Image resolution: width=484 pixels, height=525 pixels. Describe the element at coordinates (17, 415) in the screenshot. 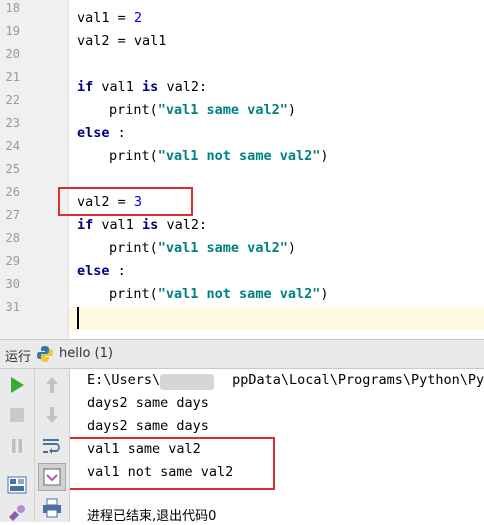

I see `stop-icon` at that location.